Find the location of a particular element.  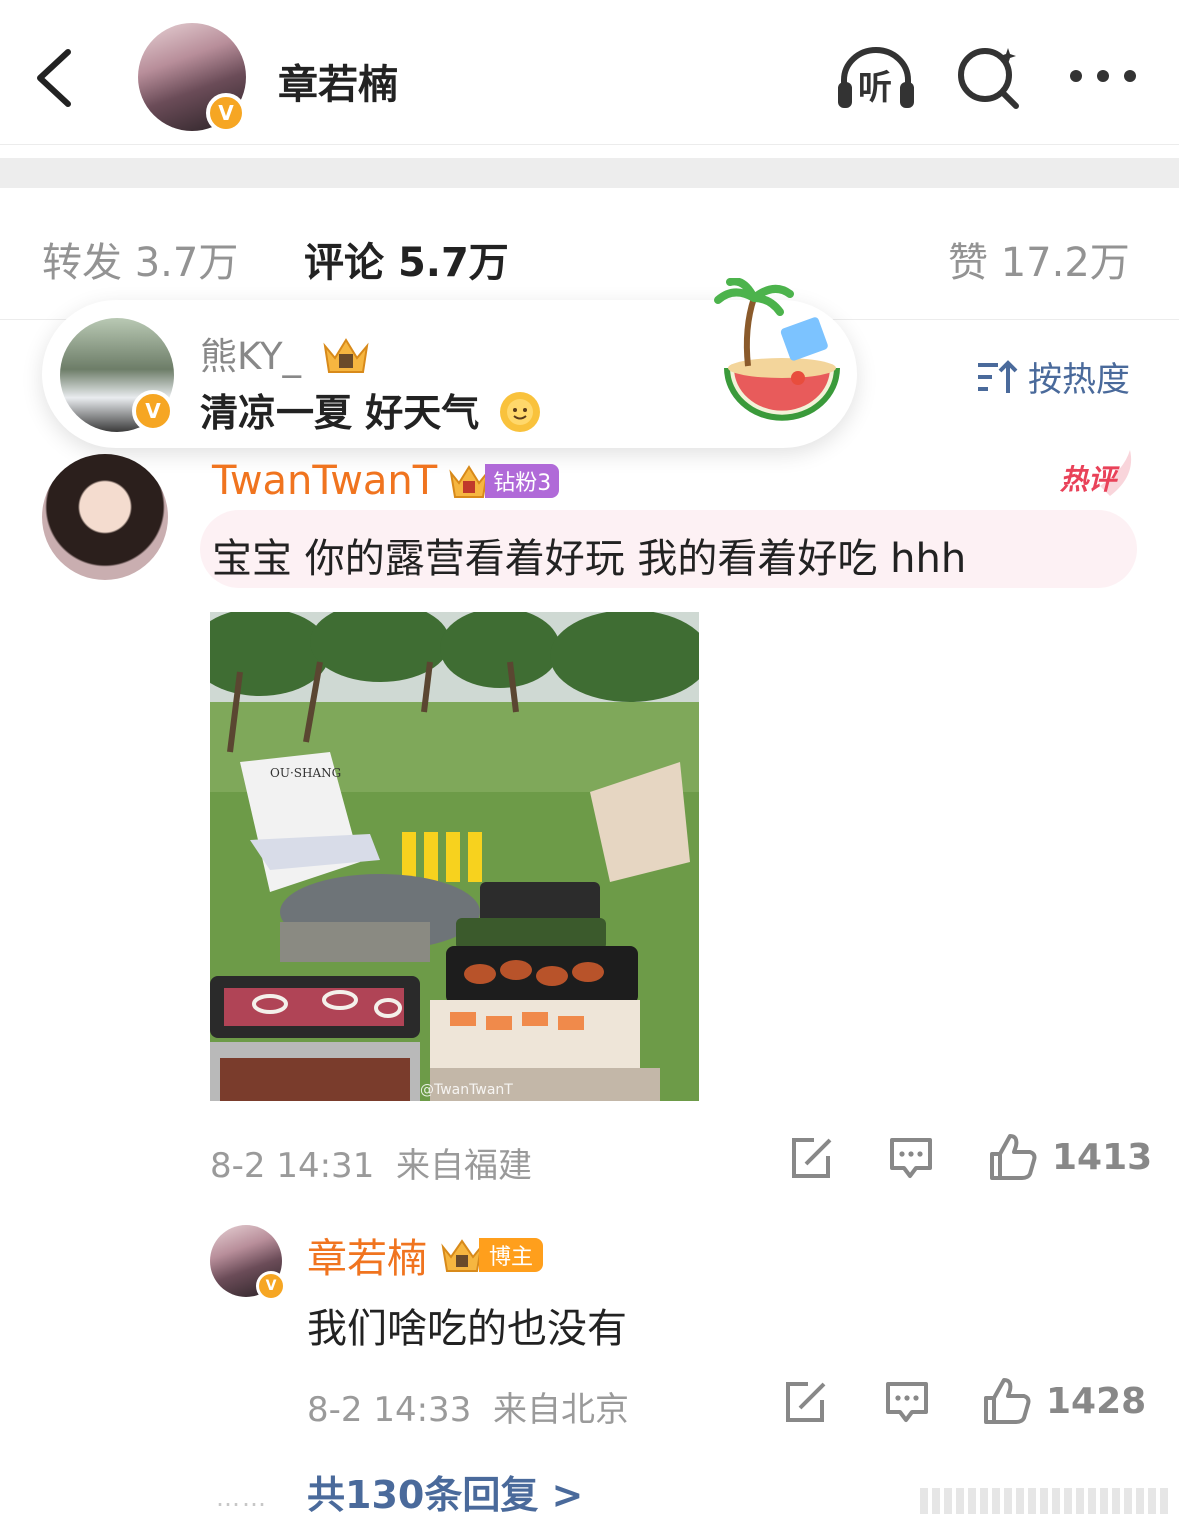

listen-label: 听 is located at coordinates (875, 88).